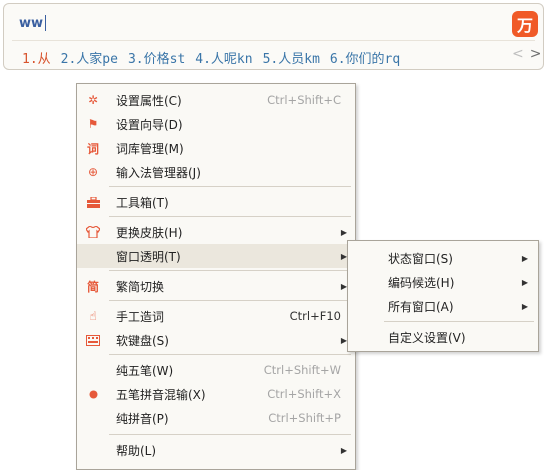  I want to click on menu-item-label: 纯五笔(W), so click(145, 370).